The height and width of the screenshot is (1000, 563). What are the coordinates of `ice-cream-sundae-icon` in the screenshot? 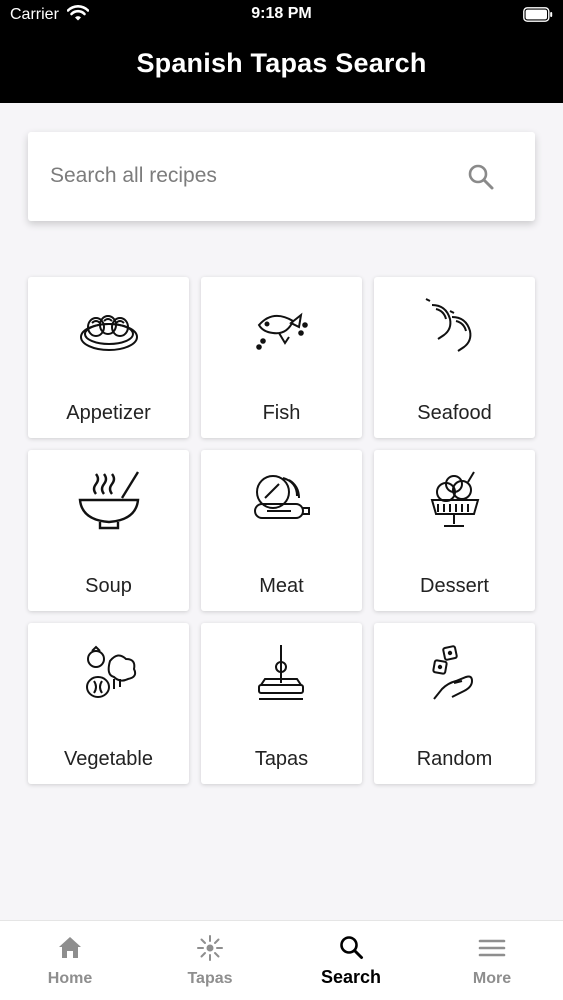 It's located at (455, 499).